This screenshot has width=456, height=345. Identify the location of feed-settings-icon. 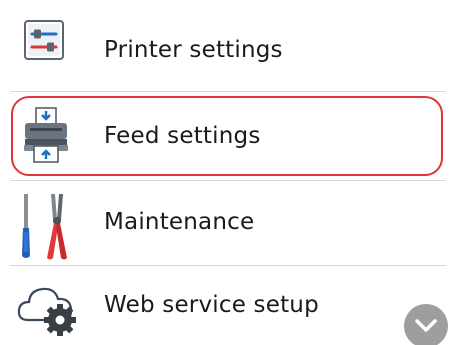
(46, 137).